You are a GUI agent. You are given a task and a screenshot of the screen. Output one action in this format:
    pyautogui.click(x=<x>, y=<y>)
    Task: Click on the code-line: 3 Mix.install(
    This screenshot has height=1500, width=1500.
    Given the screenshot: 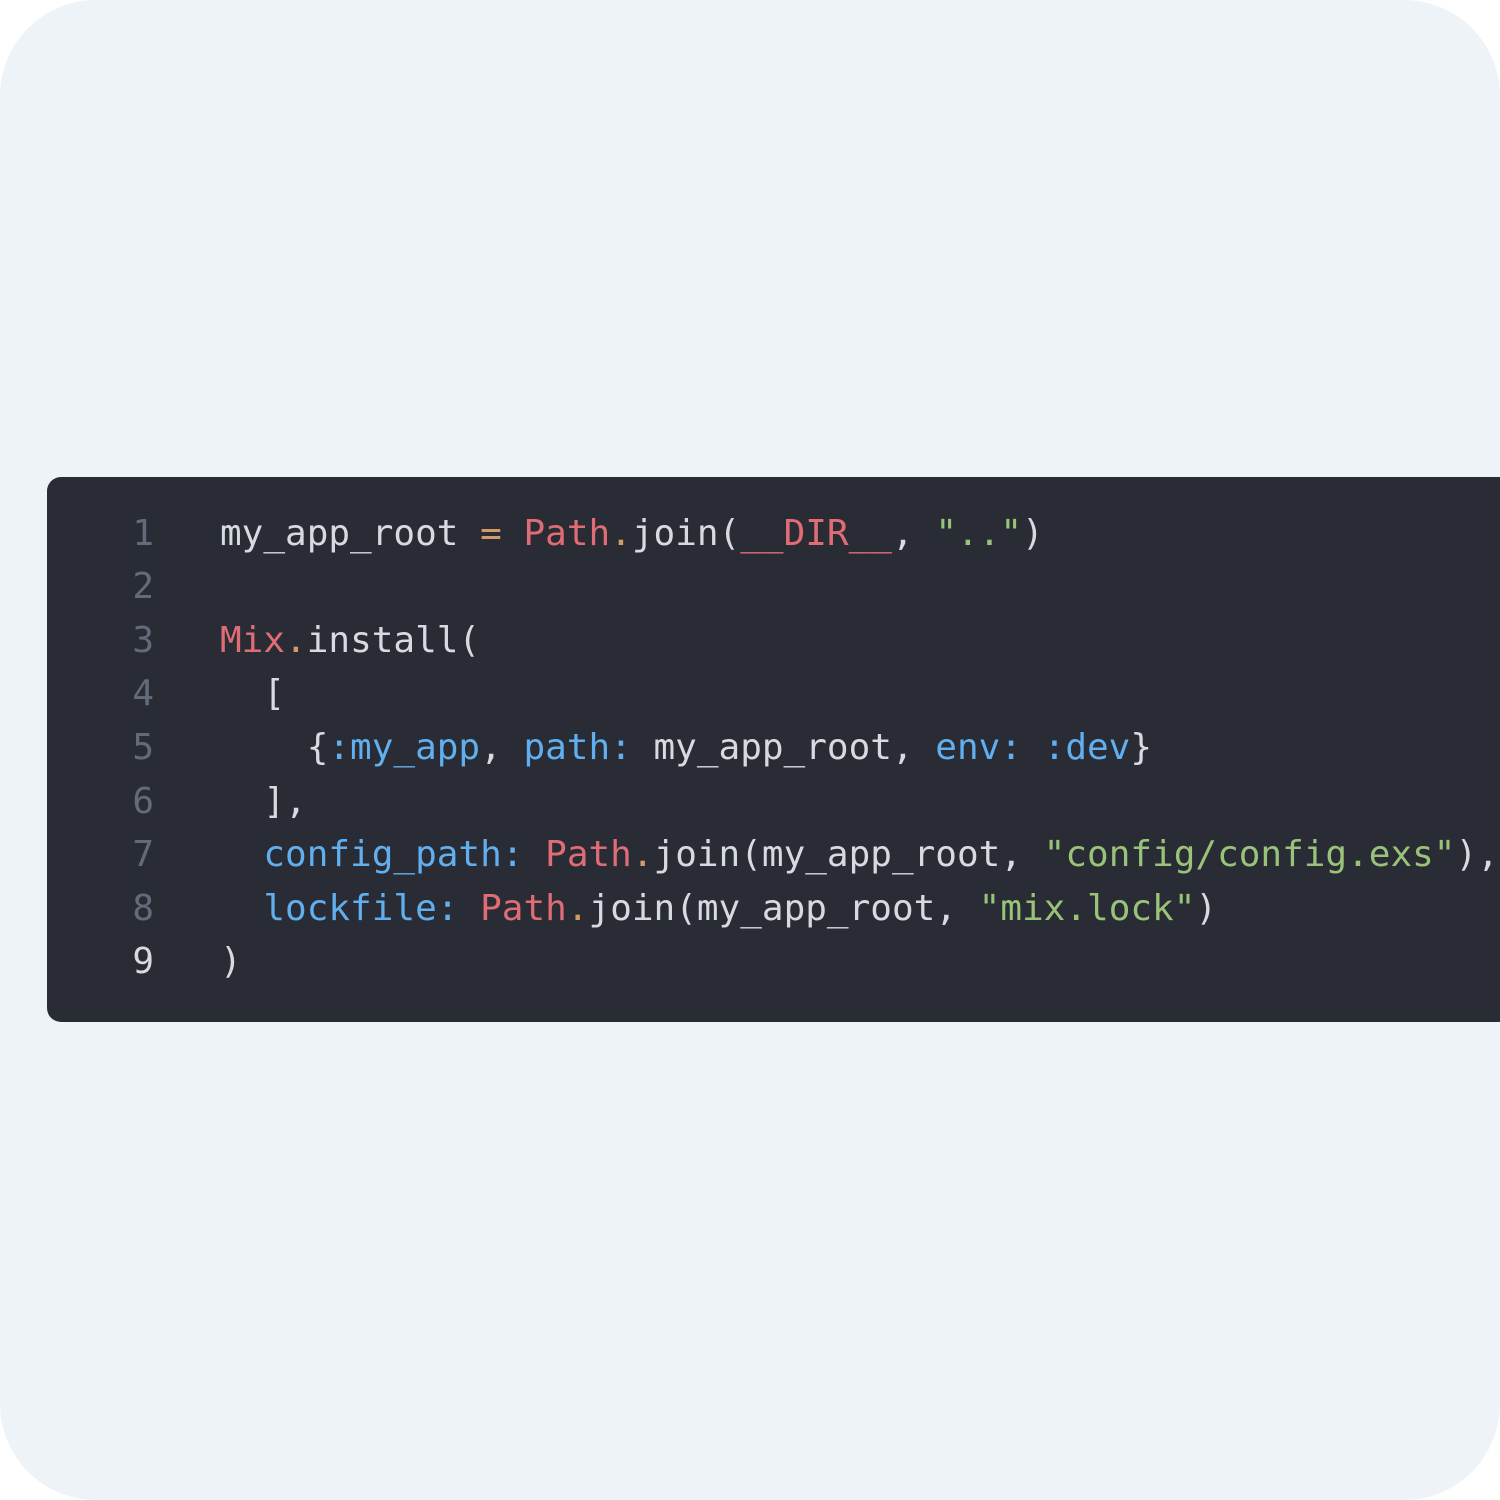 What is the action you would take?
    pyautogui.click(x=773, y=640)
    